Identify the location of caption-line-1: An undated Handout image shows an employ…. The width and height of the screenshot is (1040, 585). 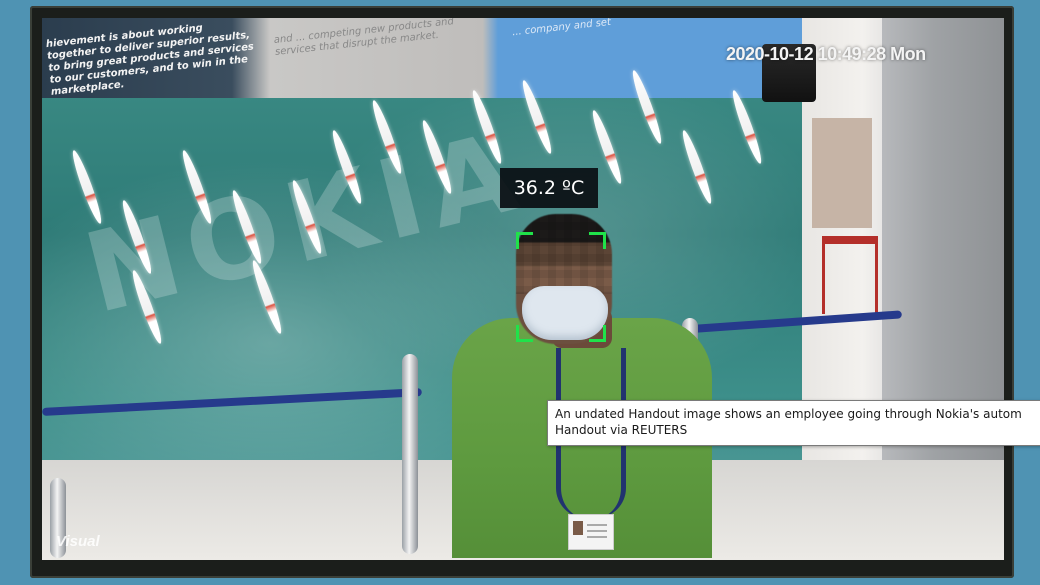
(788, 414).